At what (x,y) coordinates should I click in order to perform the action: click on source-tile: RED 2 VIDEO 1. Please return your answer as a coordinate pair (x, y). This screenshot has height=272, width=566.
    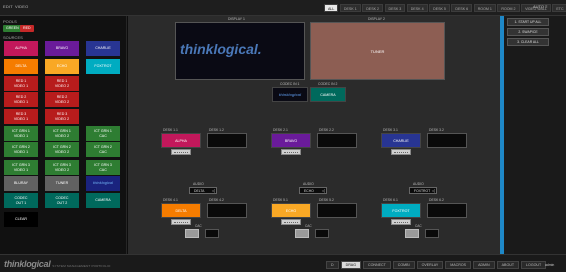
    Looking at the image, I should click on (21, 99).